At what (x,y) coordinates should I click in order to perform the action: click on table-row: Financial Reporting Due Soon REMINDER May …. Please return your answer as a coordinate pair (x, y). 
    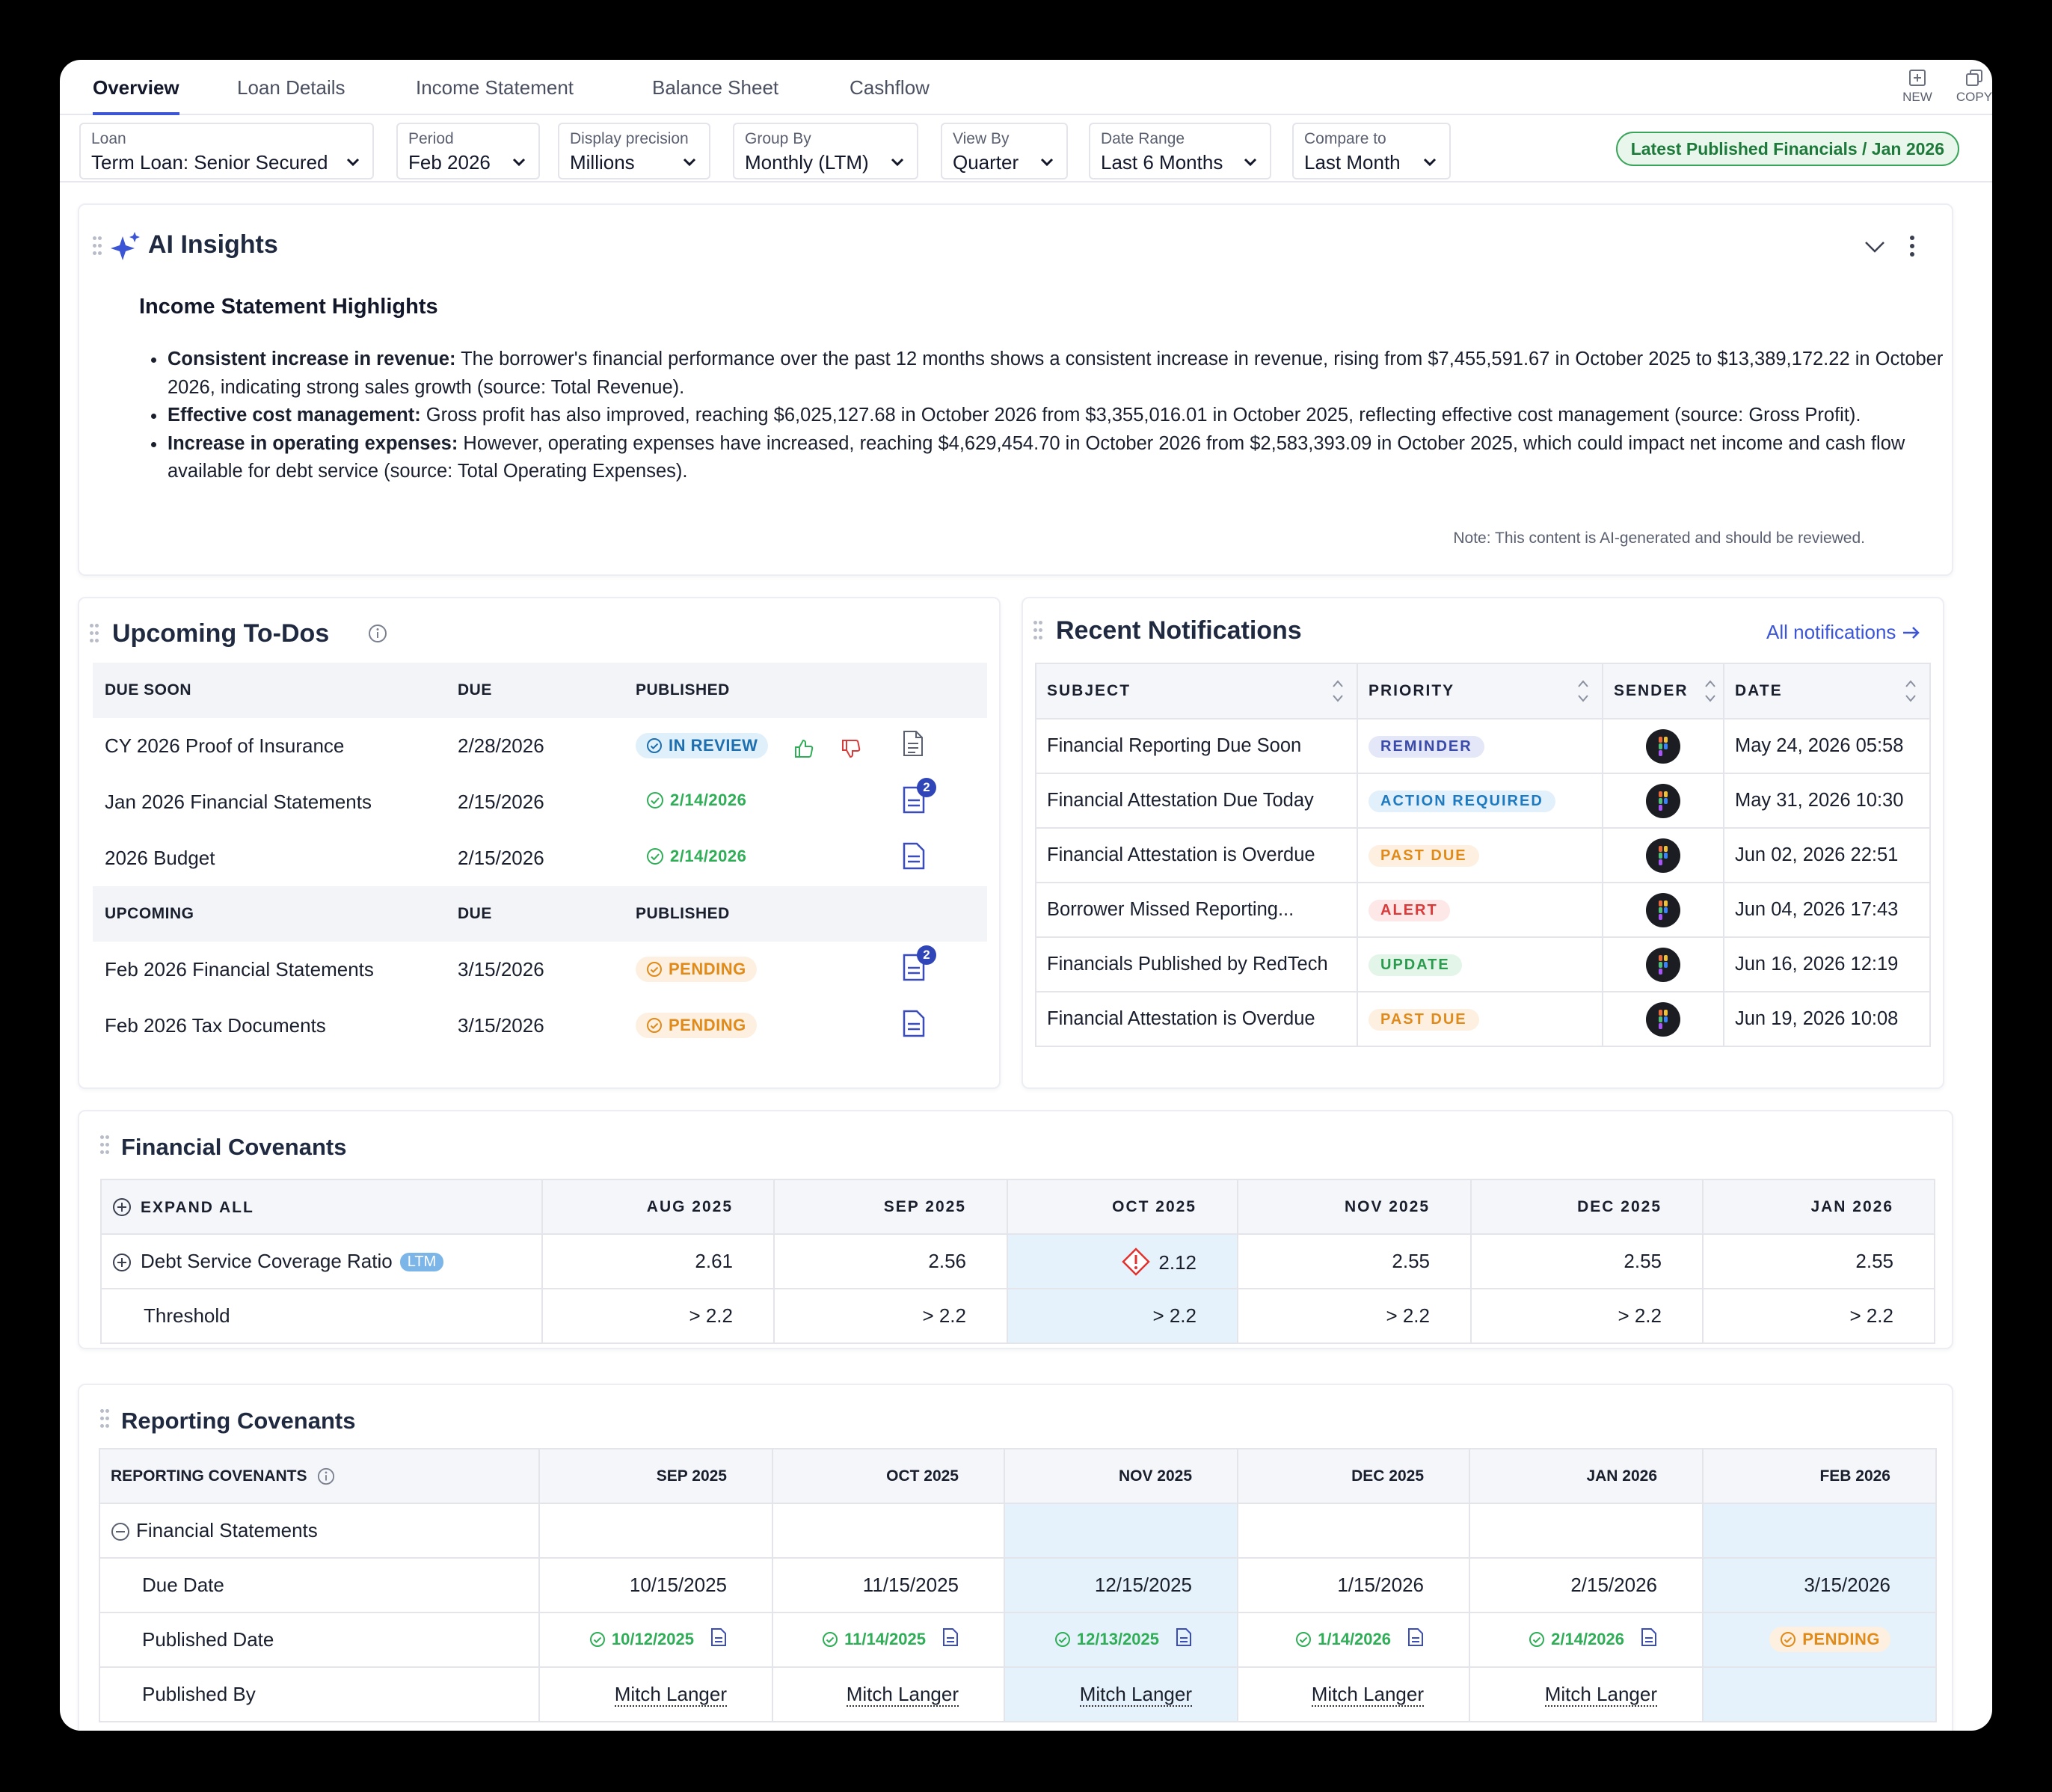
    Looking at the image, I should click on (1483, 746).